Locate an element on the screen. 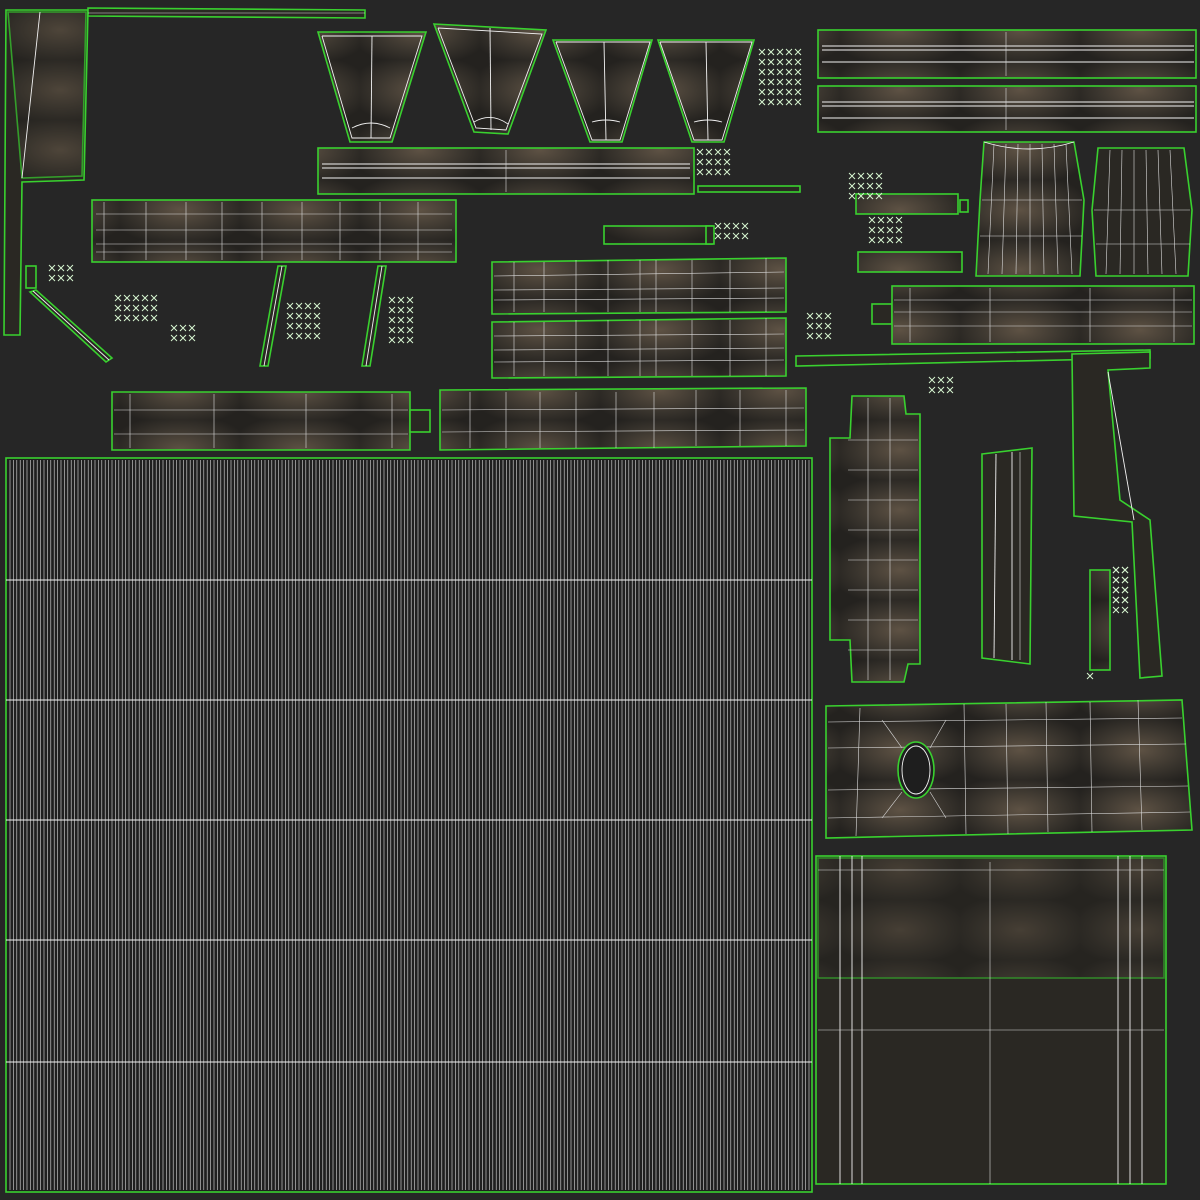  uv-shell-tubes-row is located at coordinates (459, 419).